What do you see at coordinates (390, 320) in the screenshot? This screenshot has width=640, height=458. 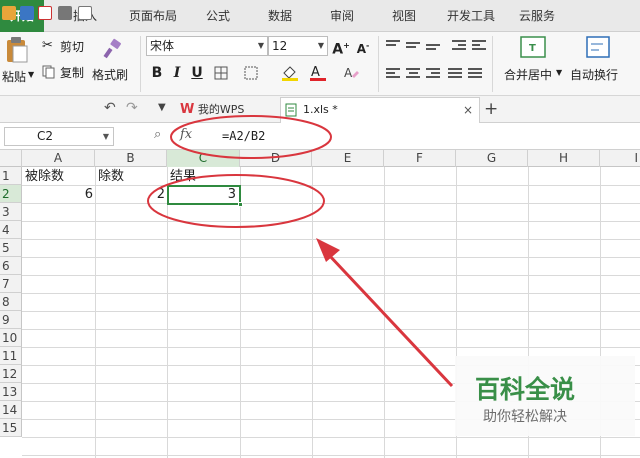 I see `annotation-arrow-line` at bounding box center [390, 320].